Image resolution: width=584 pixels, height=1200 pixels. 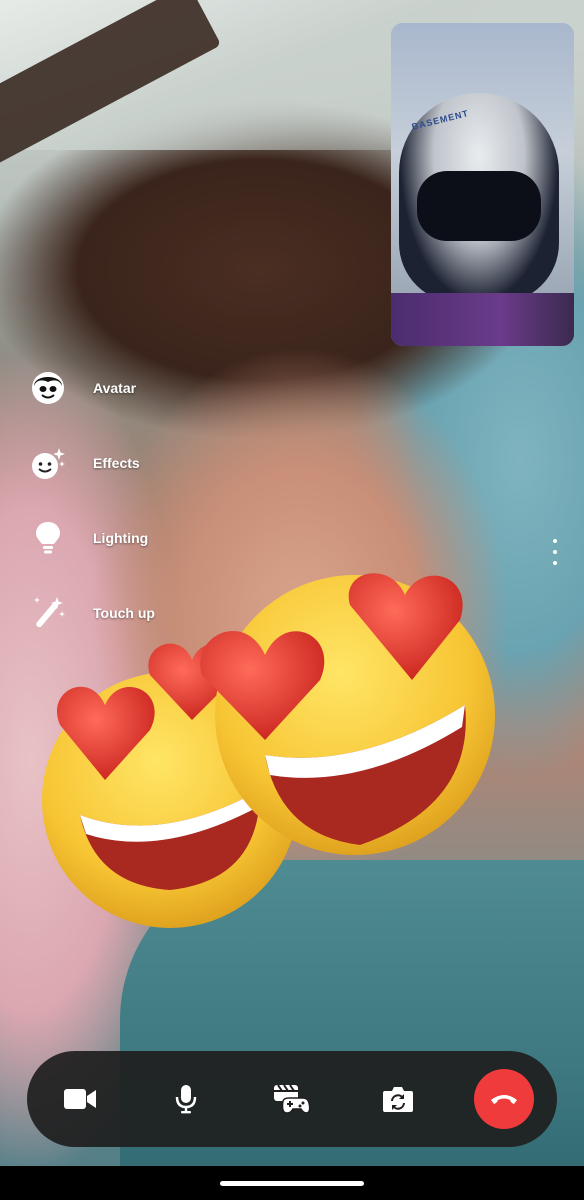 What do you see at coordinates (48, 463) in the screenshot?
I see `sparkle-face-icon` at bounding box center [48, 463].